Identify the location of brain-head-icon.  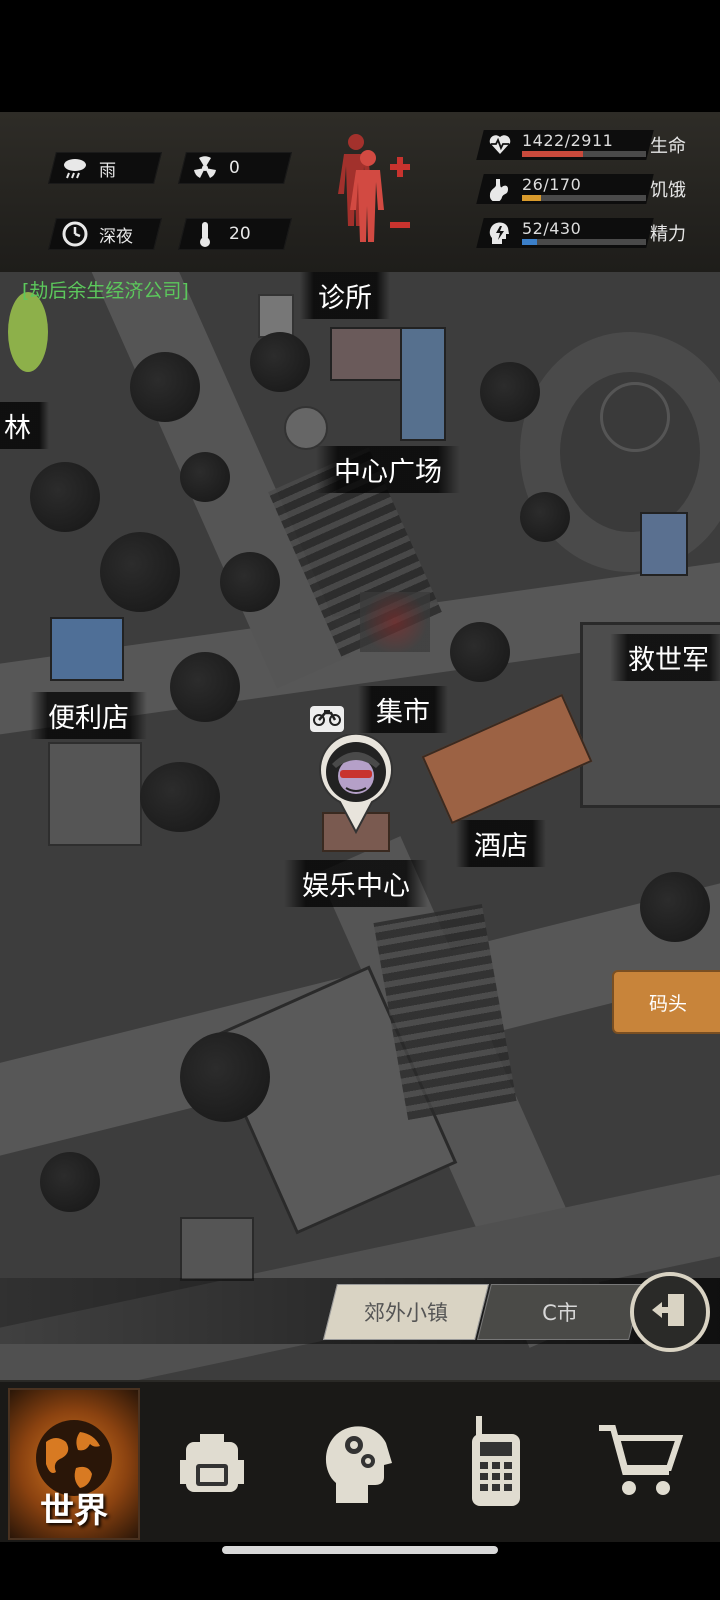
(356, 1462).